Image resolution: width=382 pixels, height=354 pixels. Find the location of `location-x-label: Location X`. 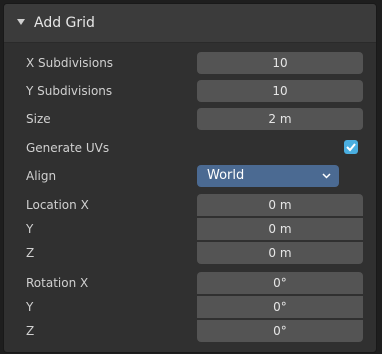

location-x-label: Location X is located at coordinates (57, 205).